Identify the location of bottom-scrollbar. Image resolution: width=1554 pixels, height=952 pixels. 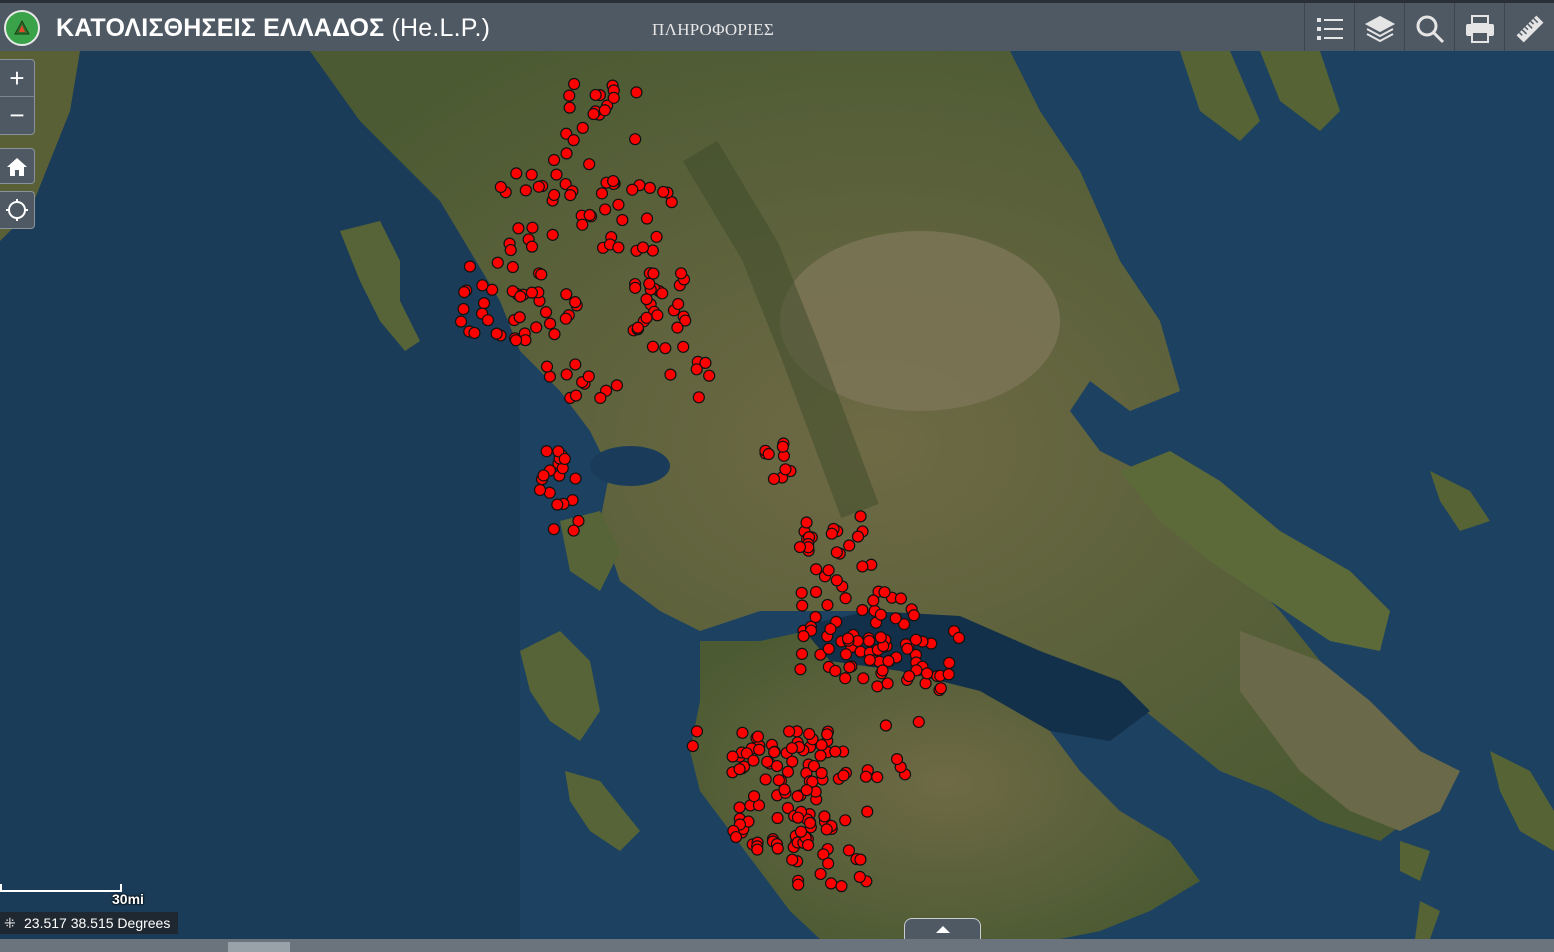
(777, 945).